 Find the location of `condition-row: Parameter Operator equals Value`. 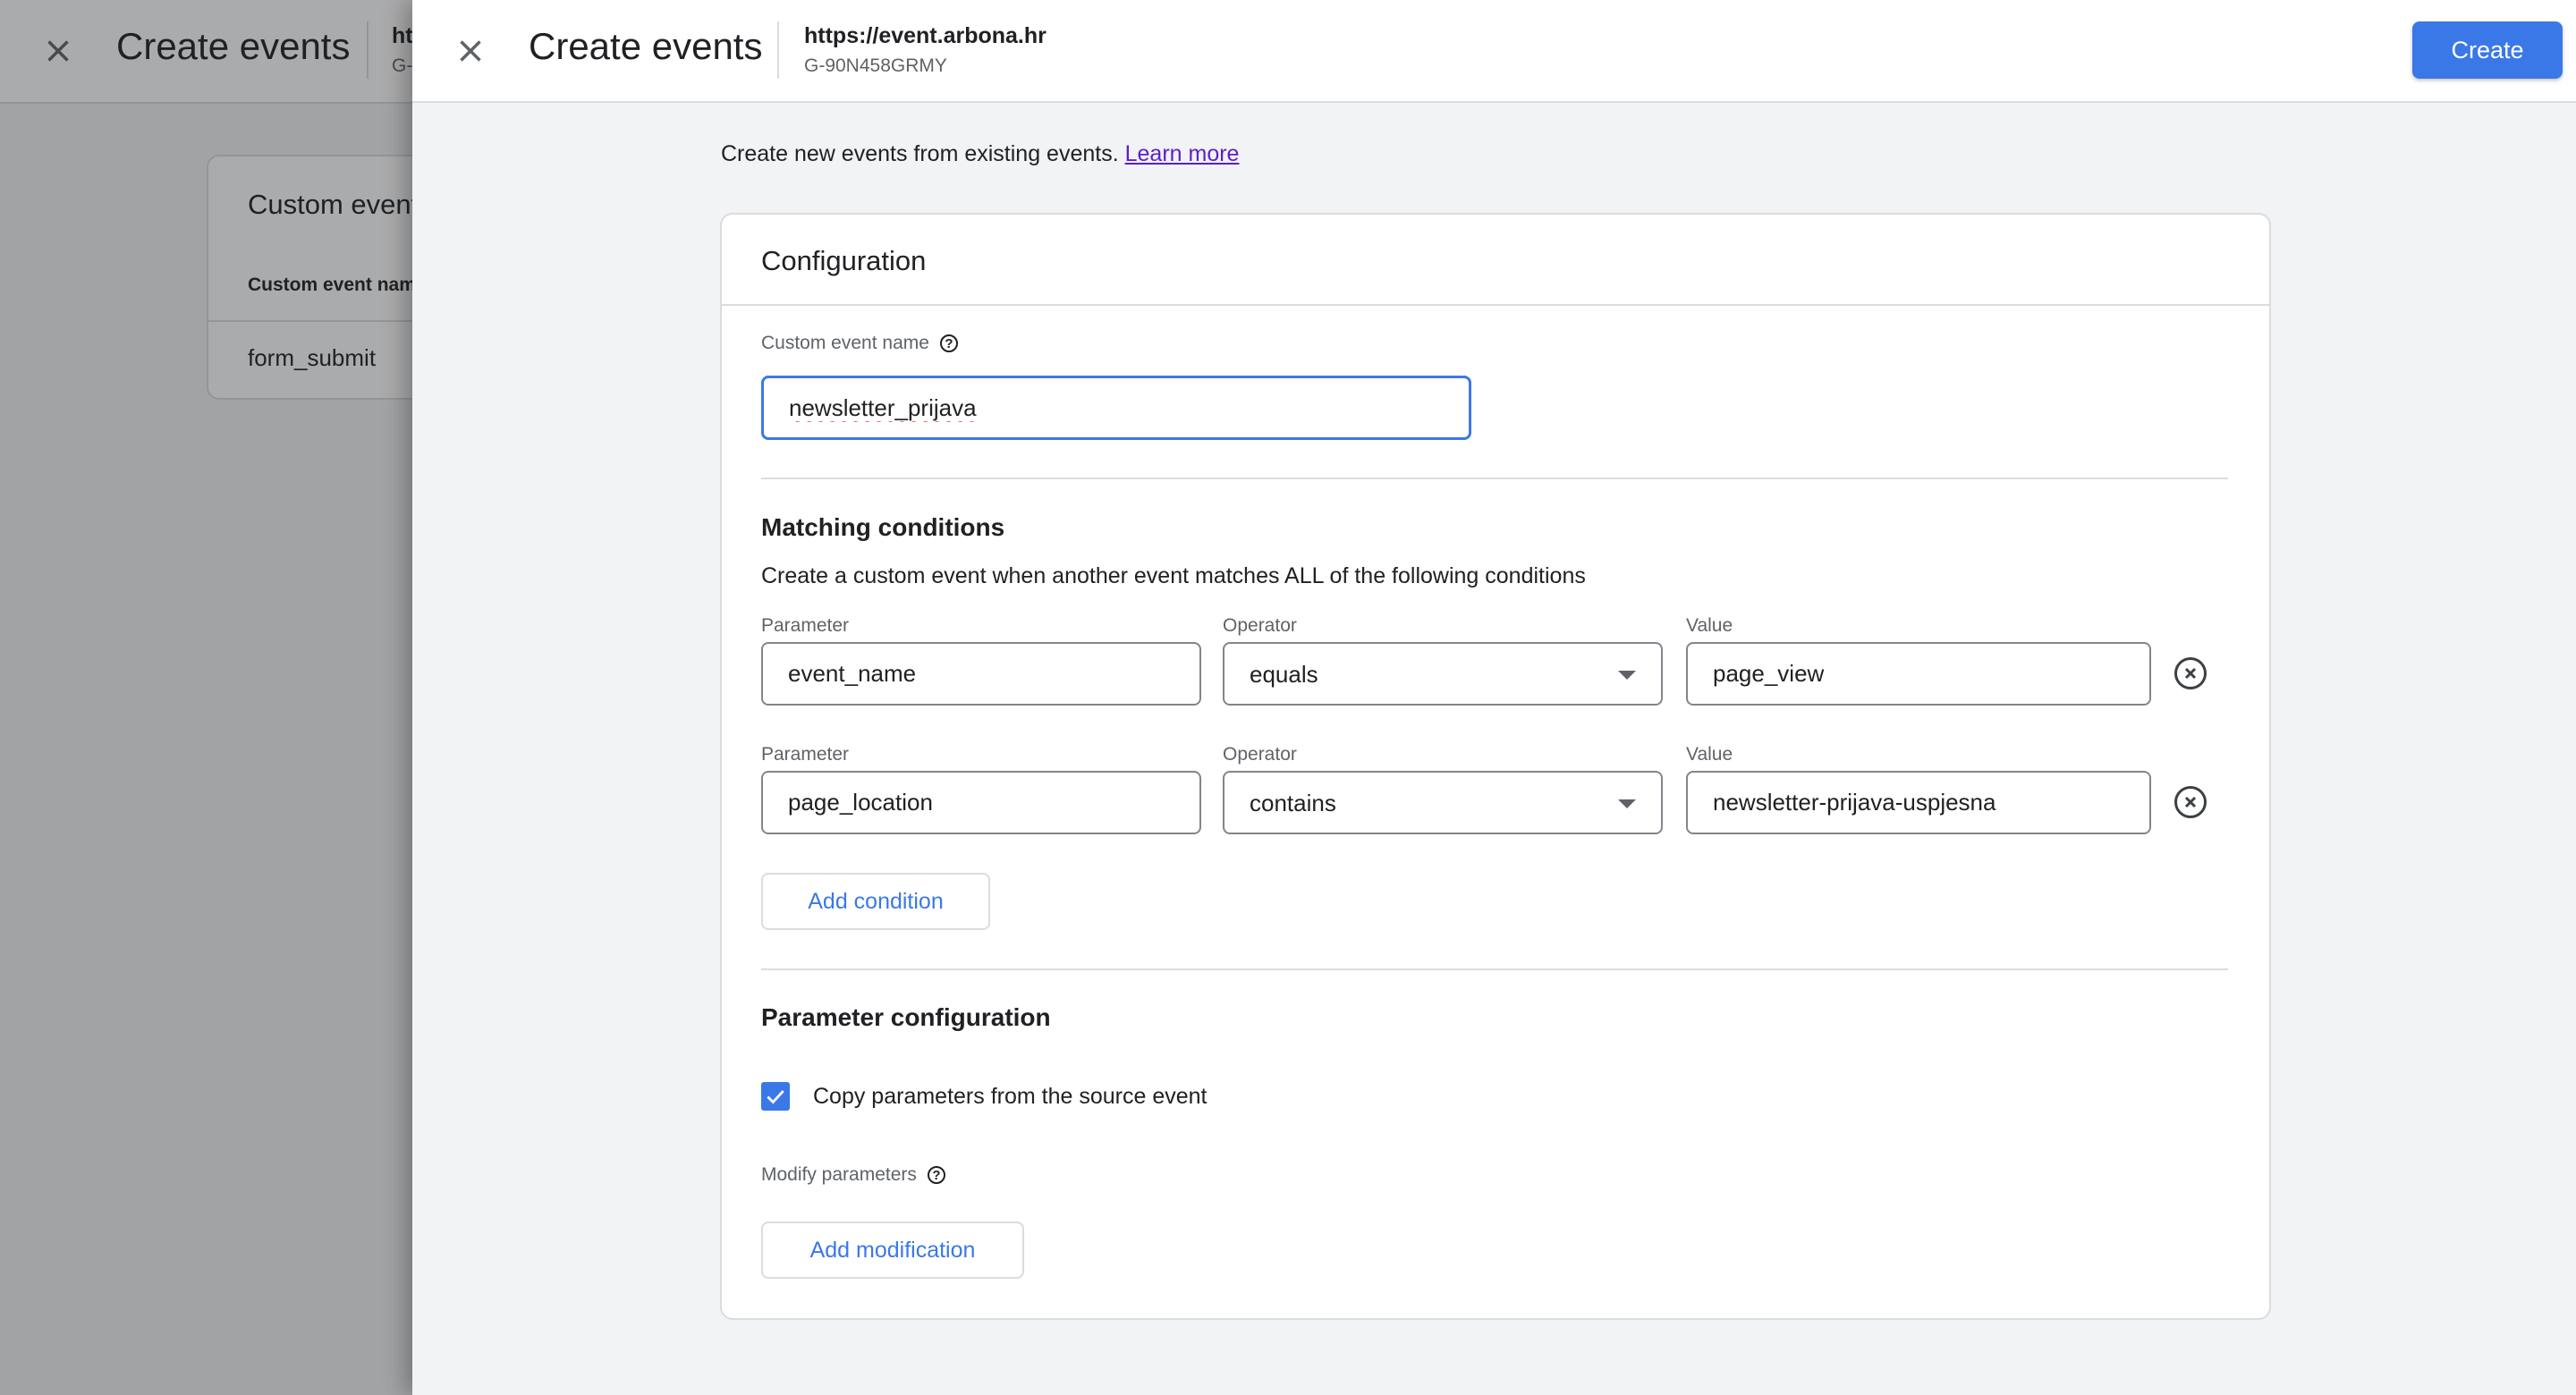

condition-row: Parameter Operator equals Value is located at coordinates (1503, 664).